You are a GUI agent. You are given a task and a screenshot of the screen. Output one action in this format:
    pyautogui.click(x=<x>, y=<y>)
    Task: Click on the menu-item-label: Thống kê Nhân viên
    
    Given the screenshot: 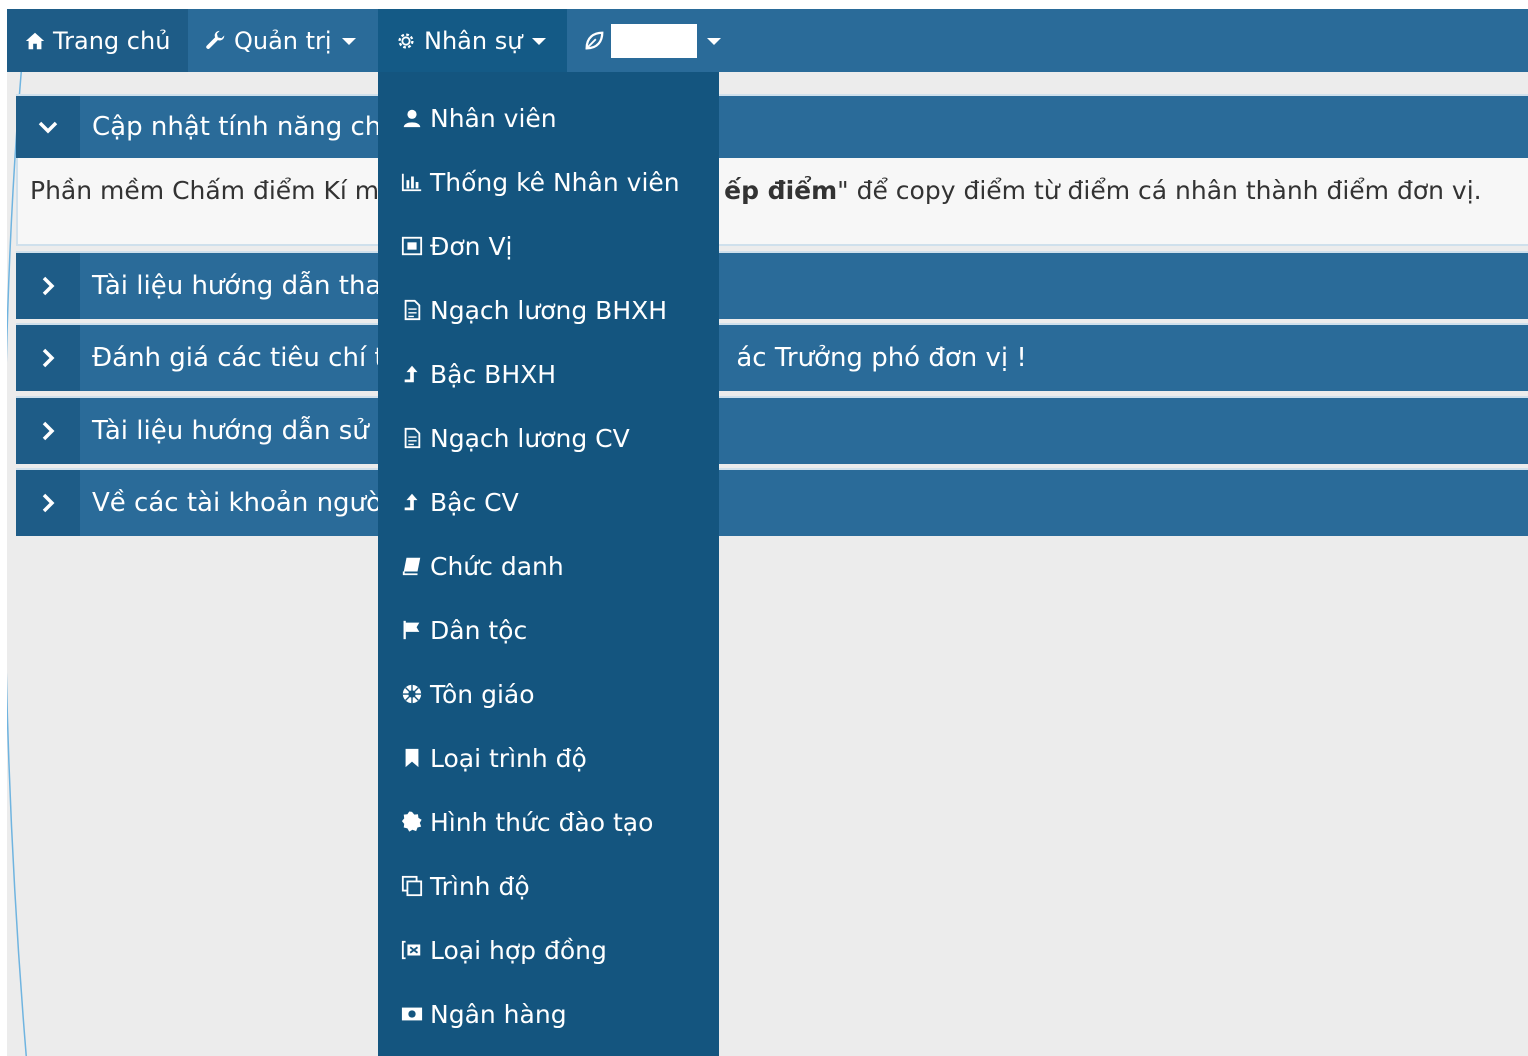 What is the action you would take?
    pyautogui.click(x=555, y=182)
    